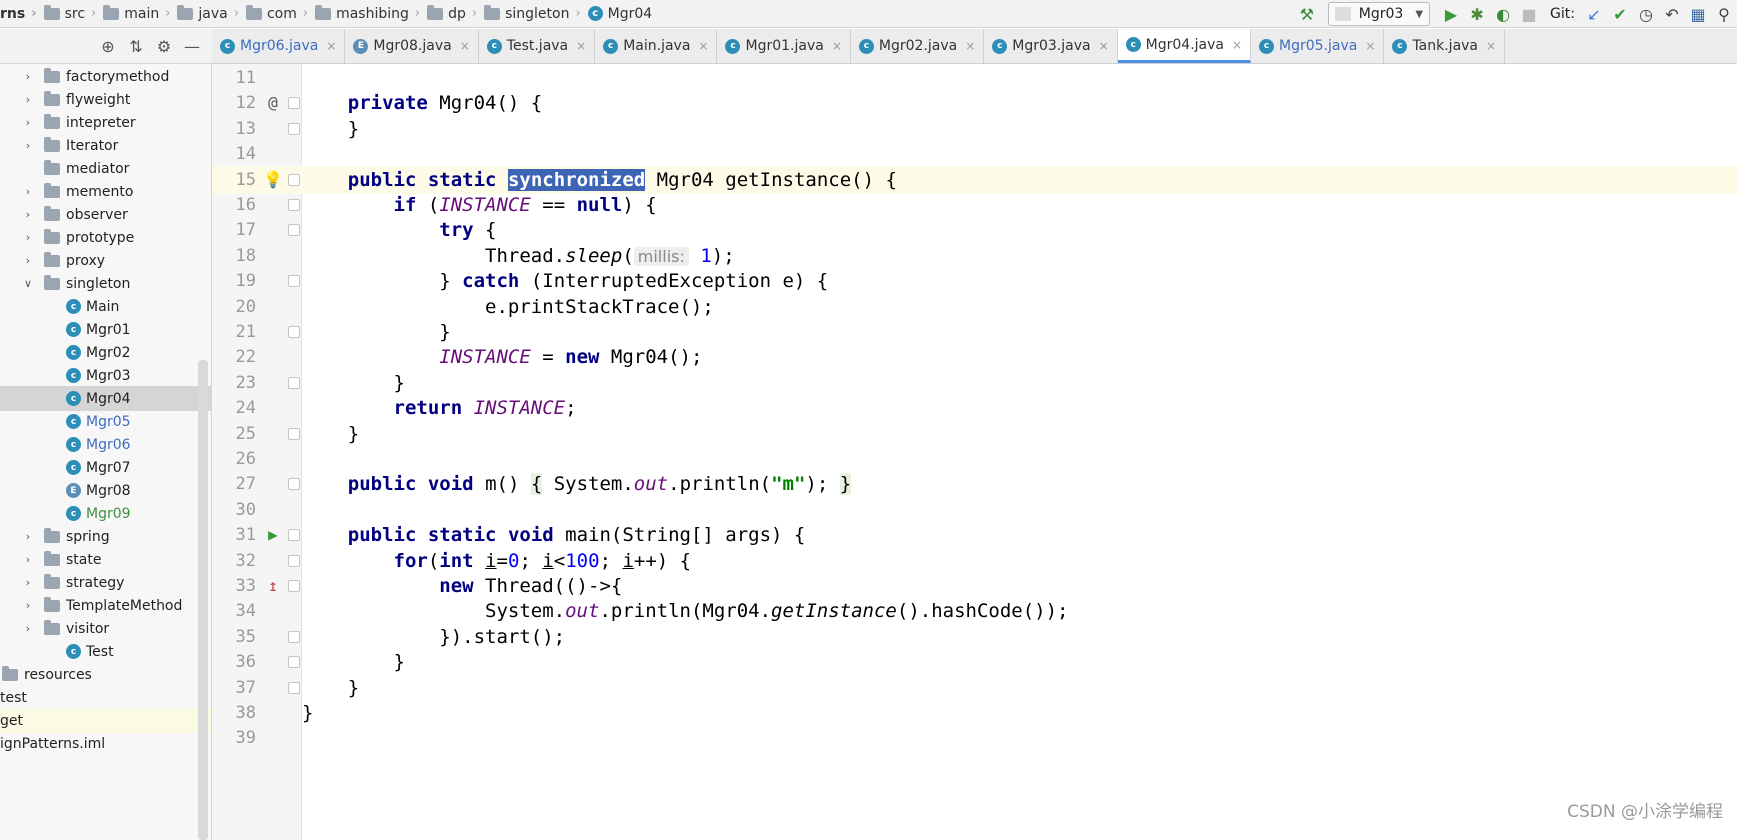 This screenshot has height=840, width=1737. What do you see at coordinates (1019, 662) in the screenshot?
I see `code-line-36: }` at bounding box center [1019, 662].